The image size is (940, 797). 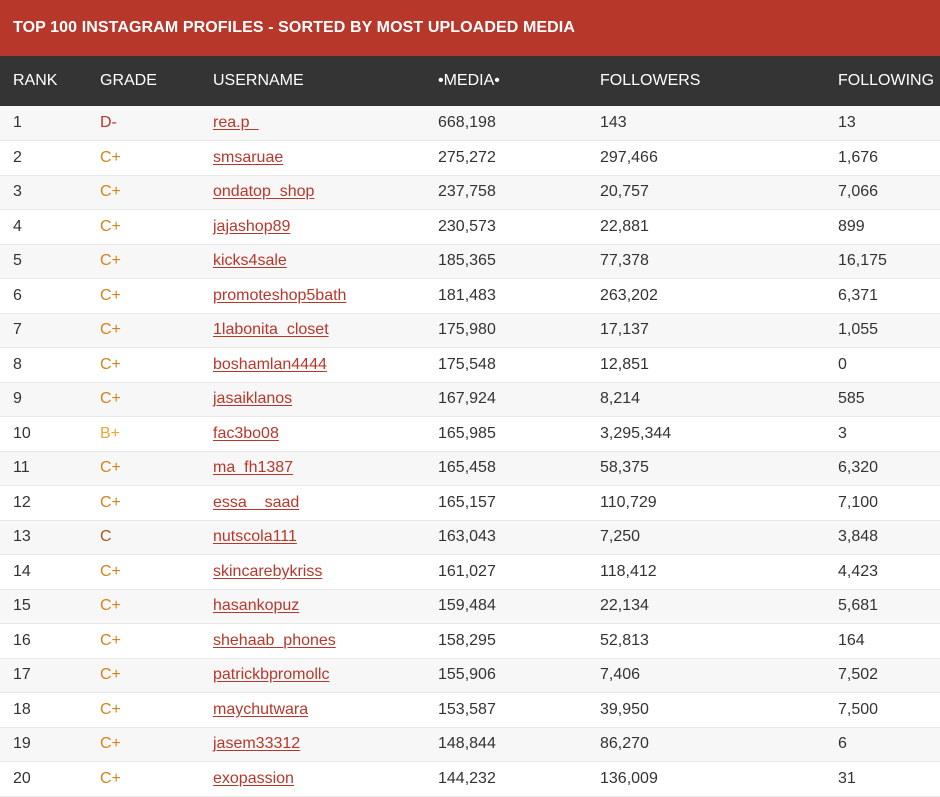 I want to click on column-header-following: FOLLOWING, so click(x=882, y=81).